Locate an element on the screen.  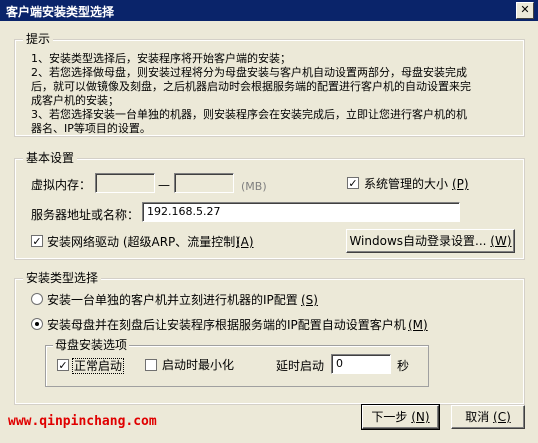
system-managed-checkbox: ✓ is located at coordinates (353, 183).